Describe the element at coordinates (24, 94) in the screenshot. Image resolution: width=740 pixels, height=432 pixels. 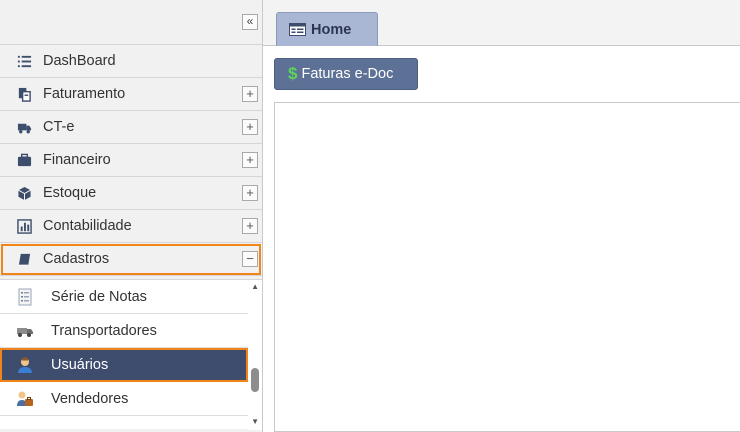
I see `documents-icon` at that location.